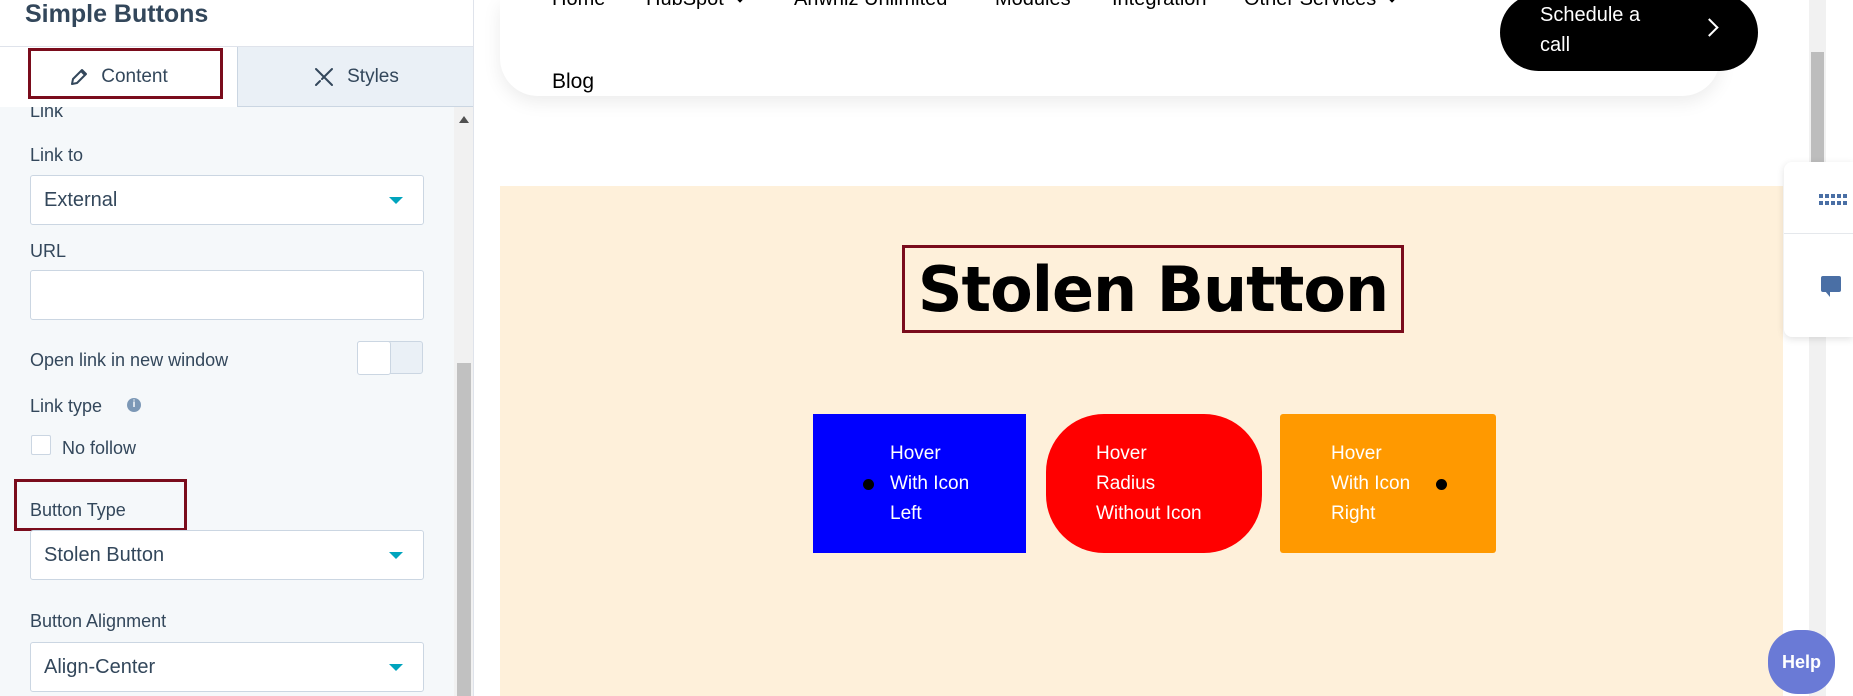 This screenshot has width=1853, height=696. I want to click on link-to-value: External, so click(81, 199).